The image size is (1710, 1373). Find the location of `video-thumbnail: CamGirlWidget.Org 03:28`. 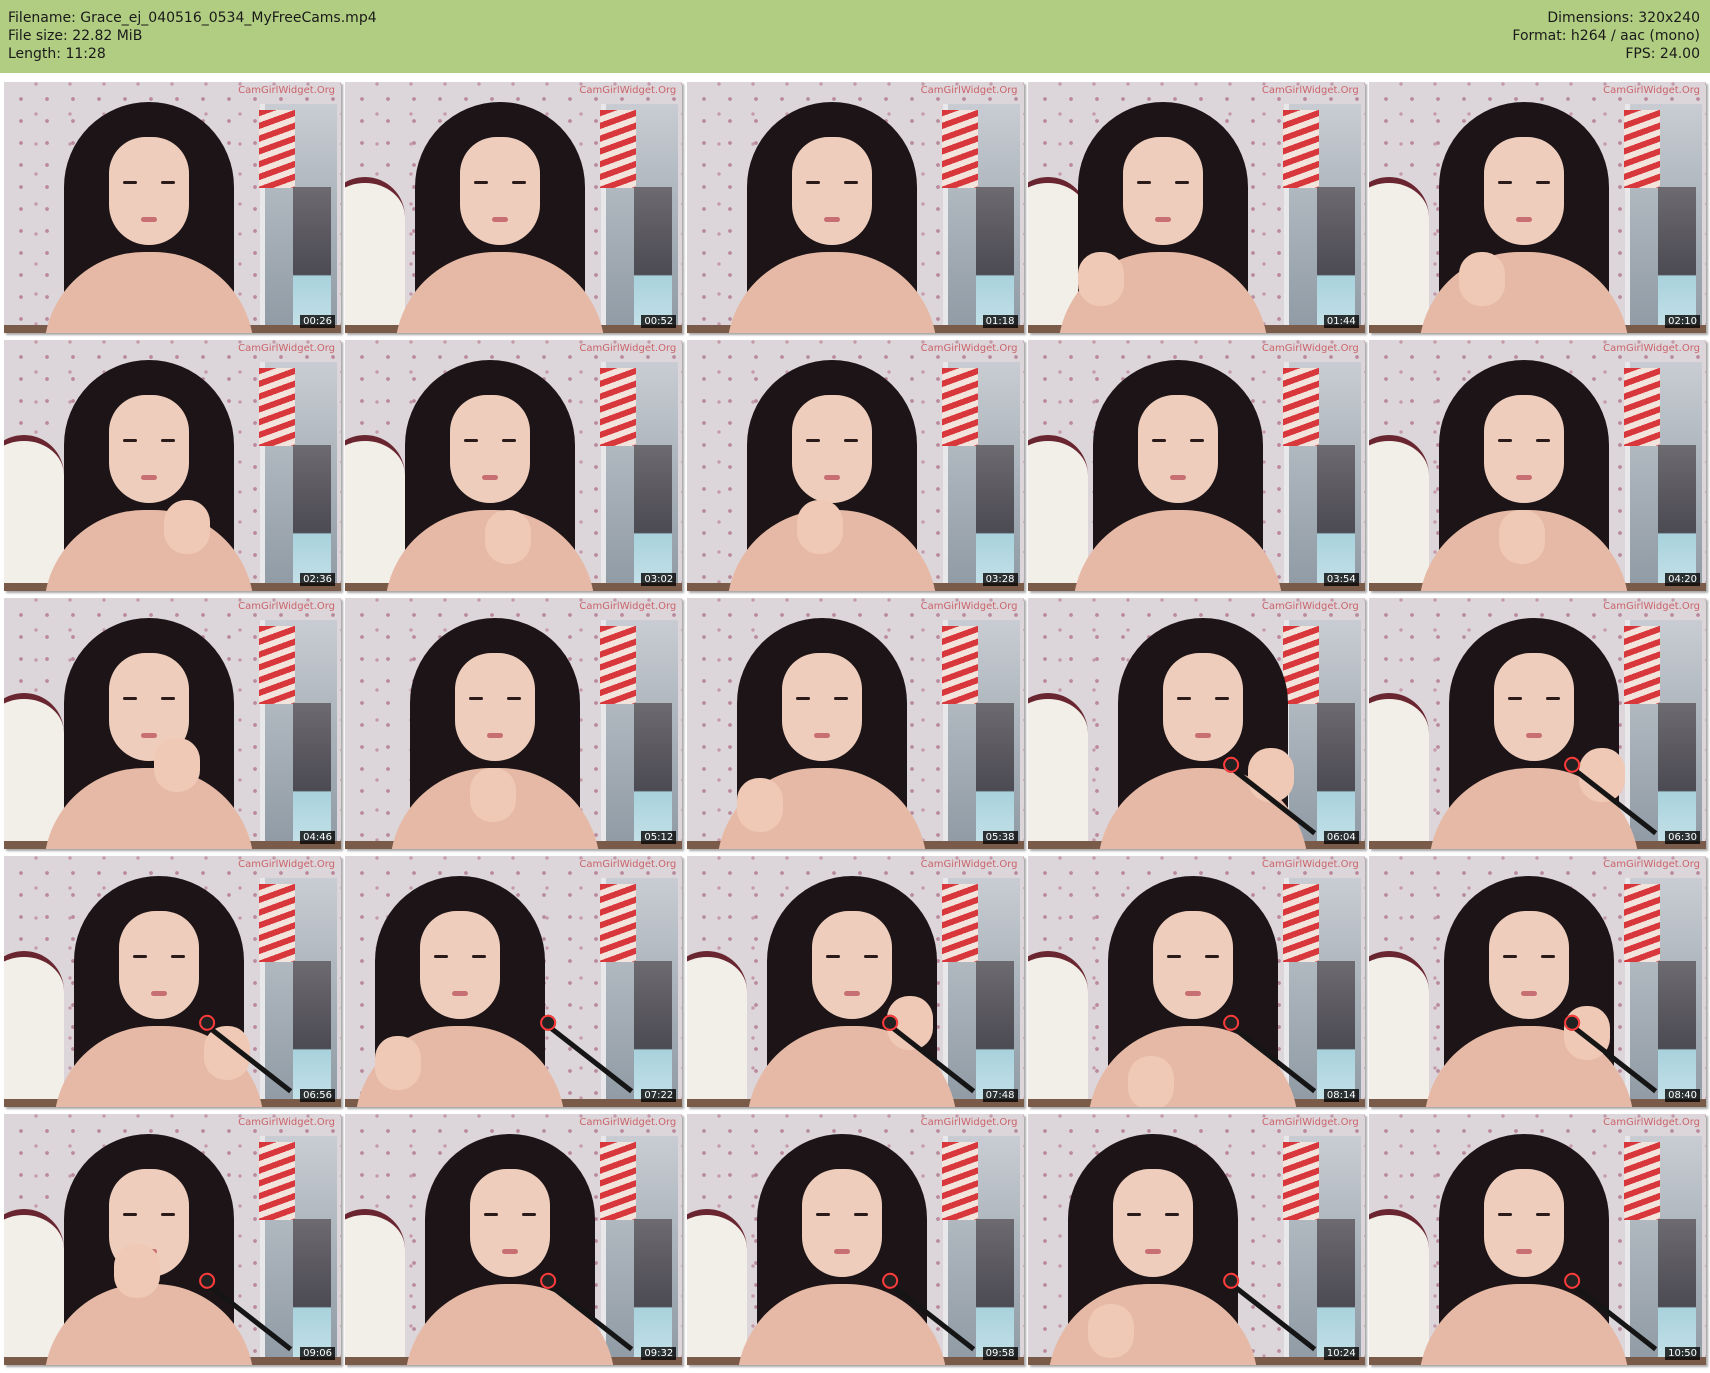

video-thumbnail: CamGirlWidget.Org 03:28 is located at coordinates (855, 465).